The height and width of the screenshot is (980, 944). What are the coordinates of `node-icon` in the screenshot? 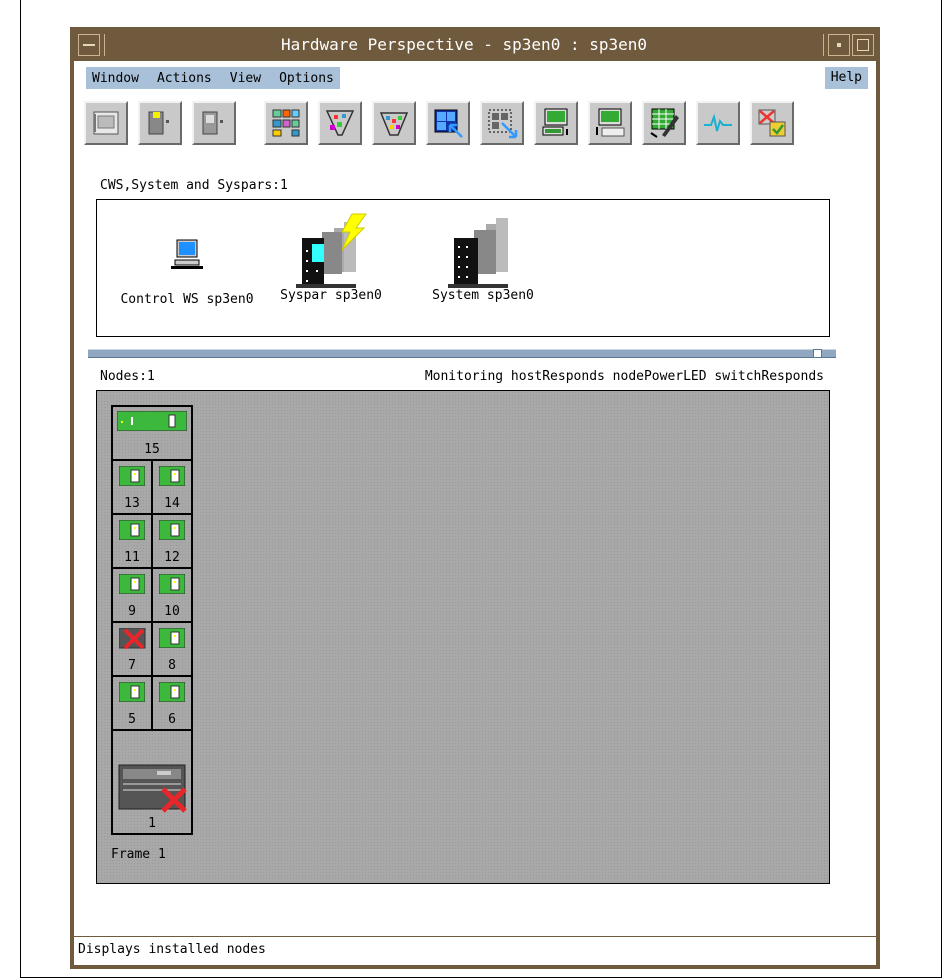 It's located at (212, 123).